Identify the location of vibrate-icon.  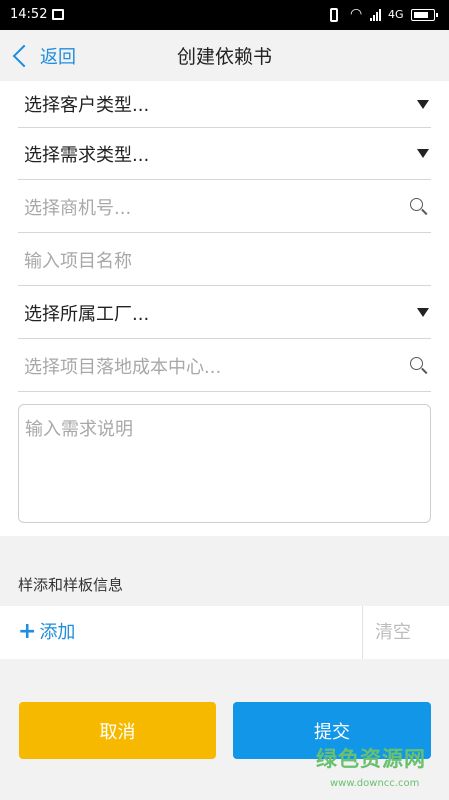
(334, 15).